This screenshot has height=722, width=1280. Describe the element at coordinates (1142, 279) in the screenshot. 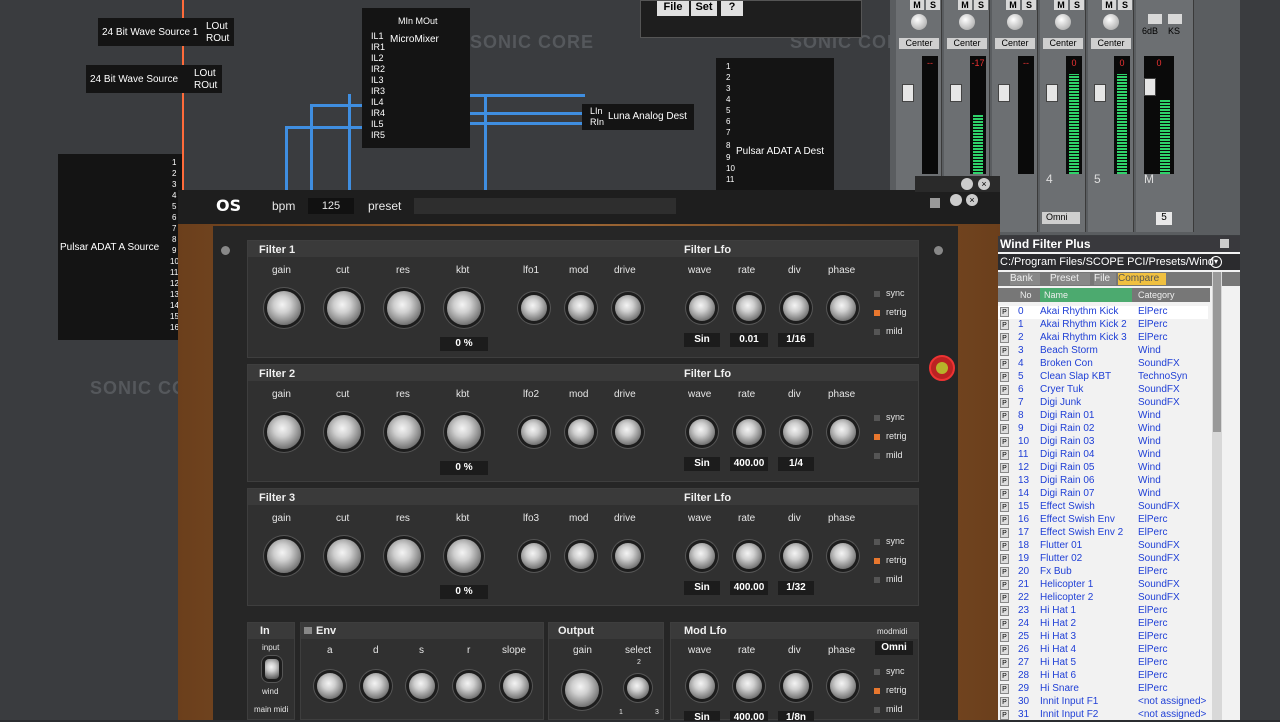

I see `tab-compare: Compare` at that location.